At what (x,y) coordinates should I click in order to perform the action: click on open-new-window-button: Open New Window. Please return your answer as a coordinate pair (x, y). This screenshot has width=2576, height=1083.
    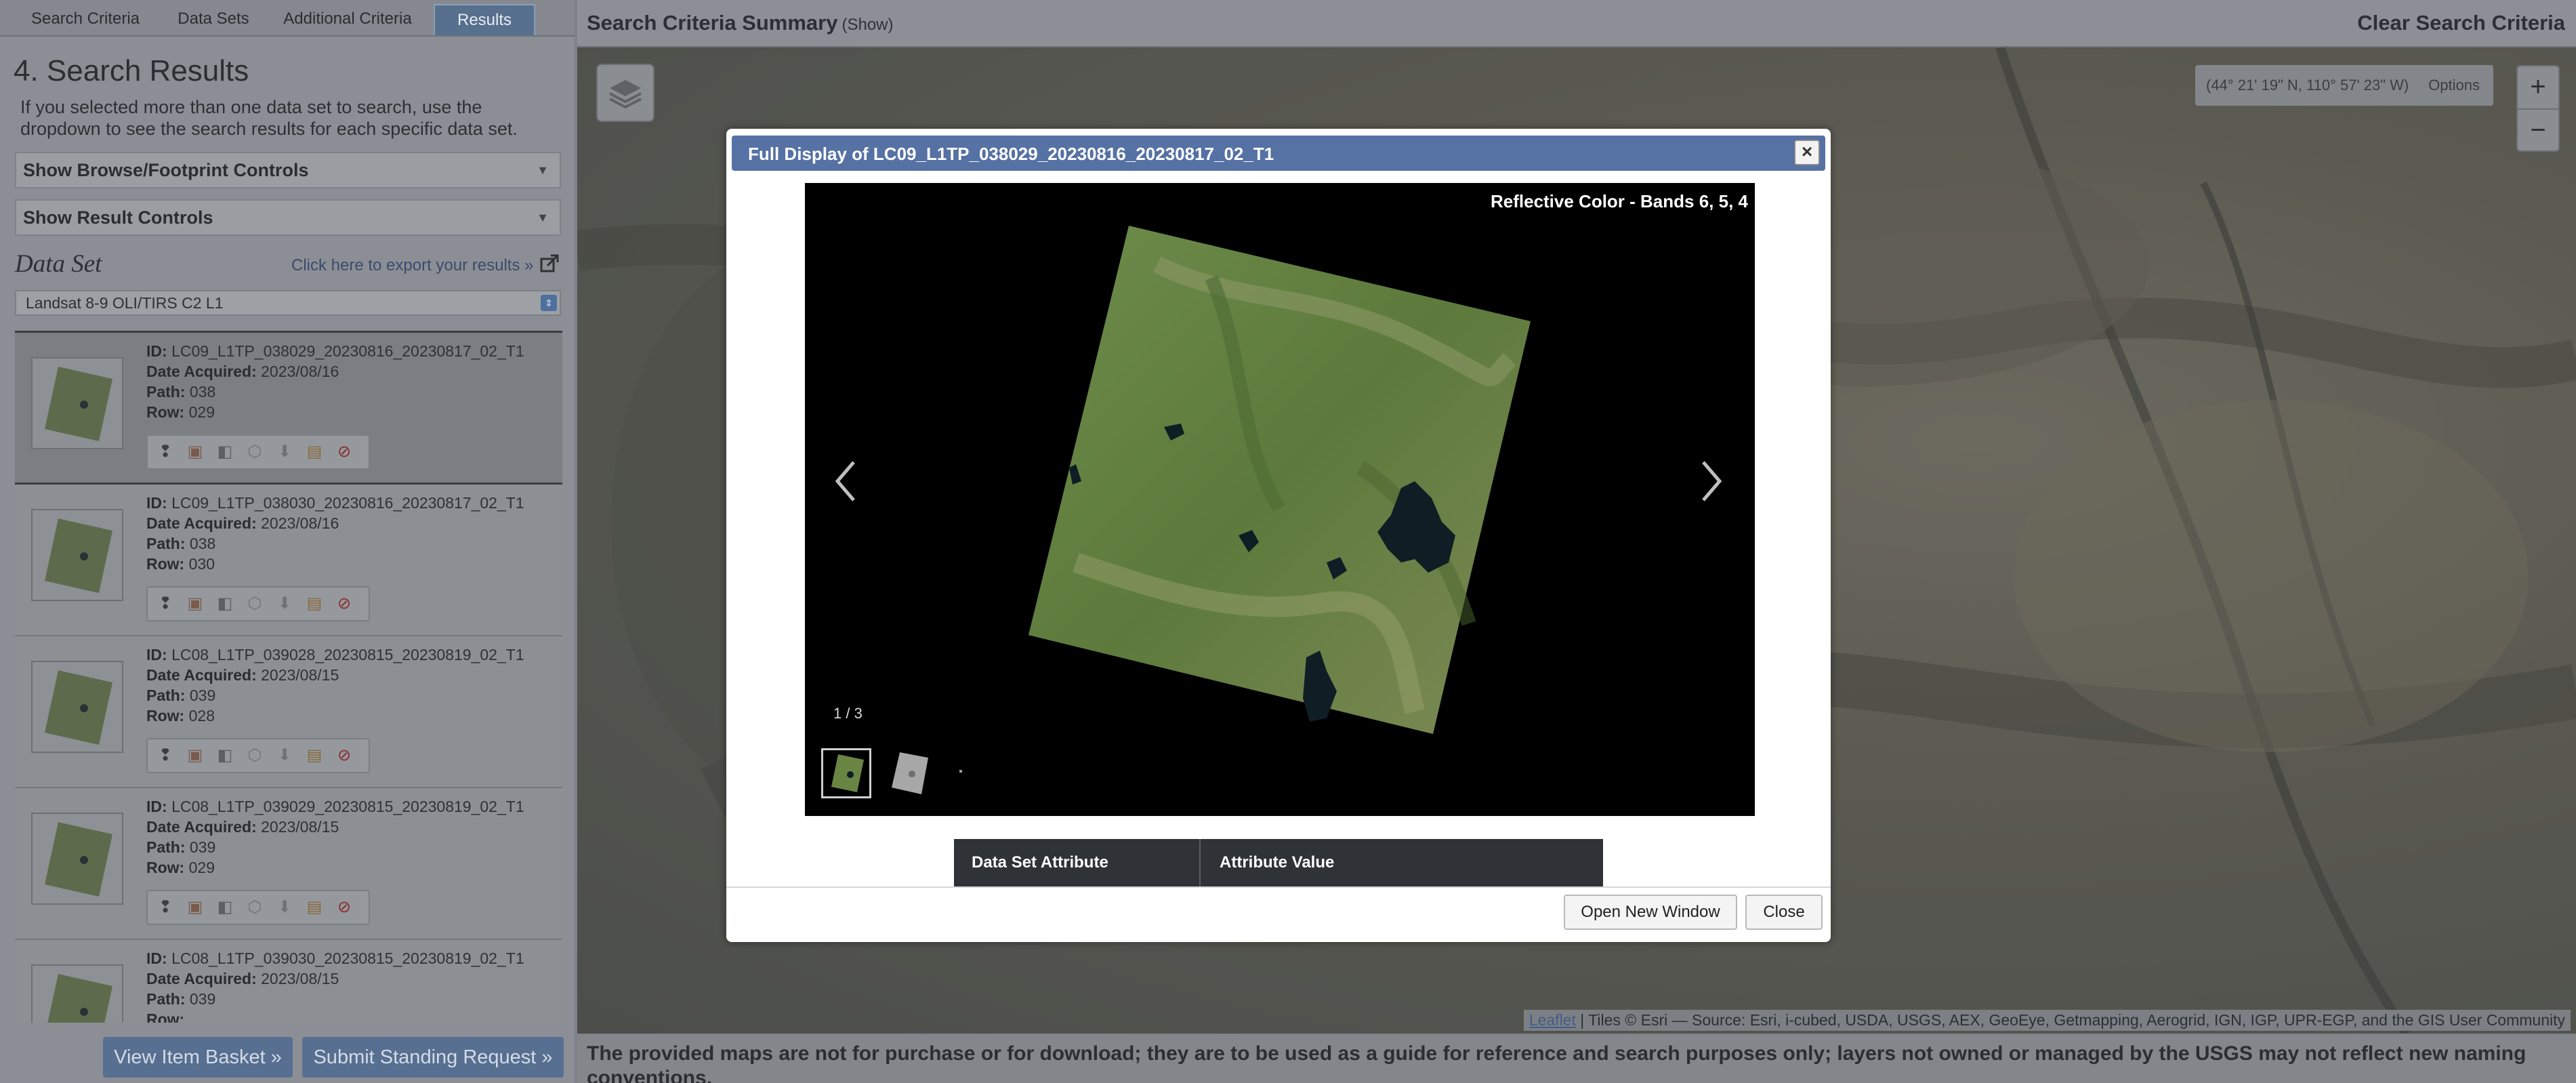
    Looking at the image, I should click on (1650, 912).